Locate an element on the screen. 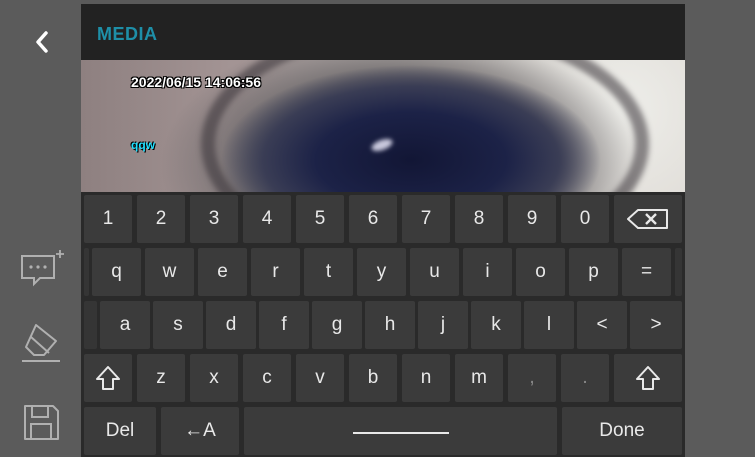  key-7: 7 is located at coordinates (426, 219).